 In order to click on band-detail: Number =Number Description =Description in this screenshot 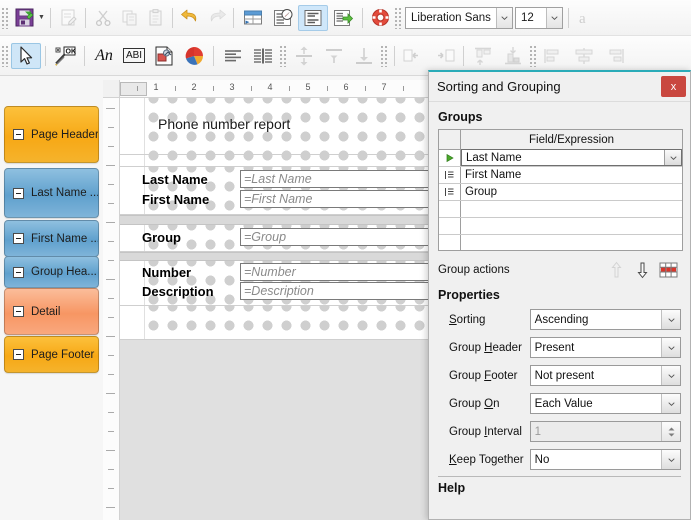, I will do `click(275, 283)`.